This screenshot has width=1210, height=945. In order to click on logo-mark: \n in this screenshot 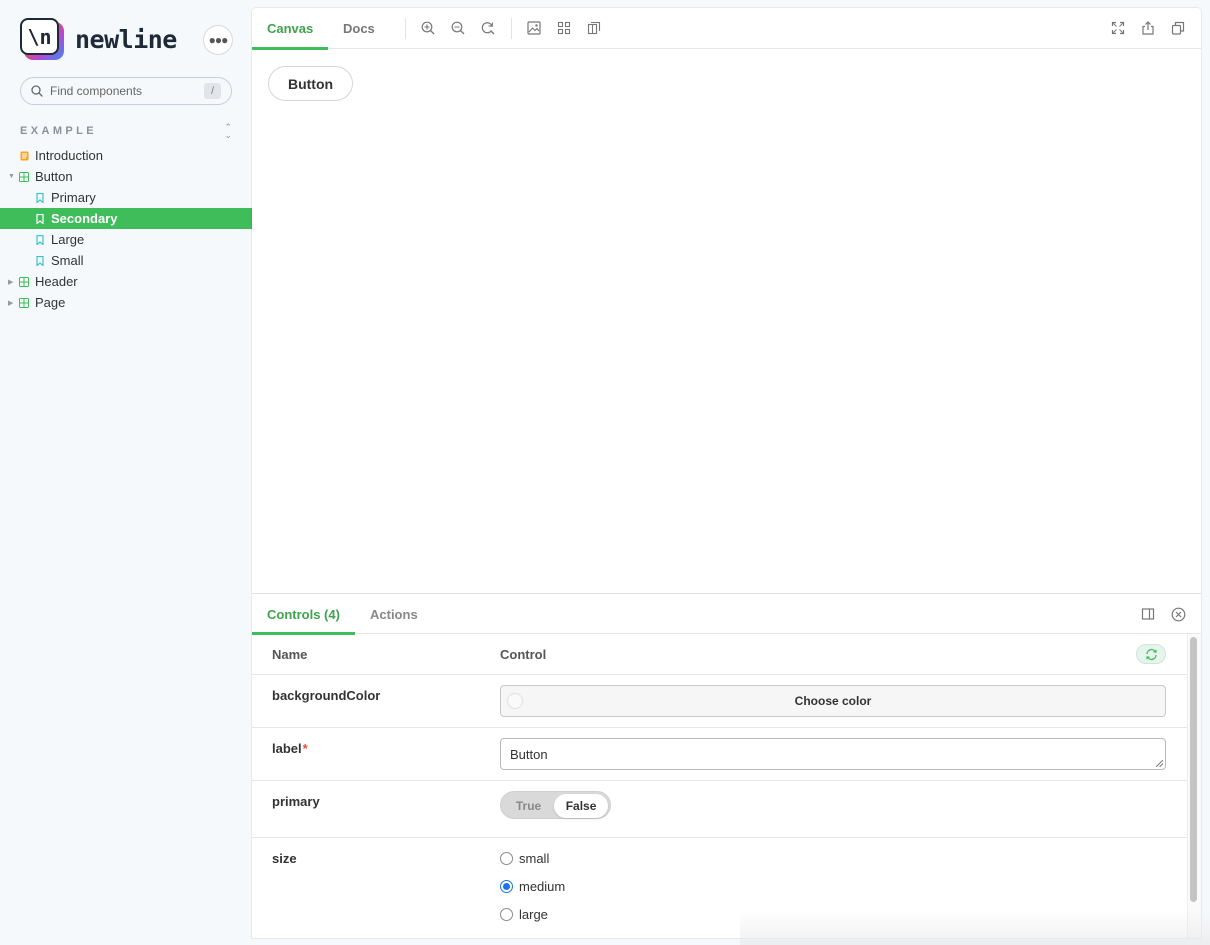, I will do `click(42, 39)`.